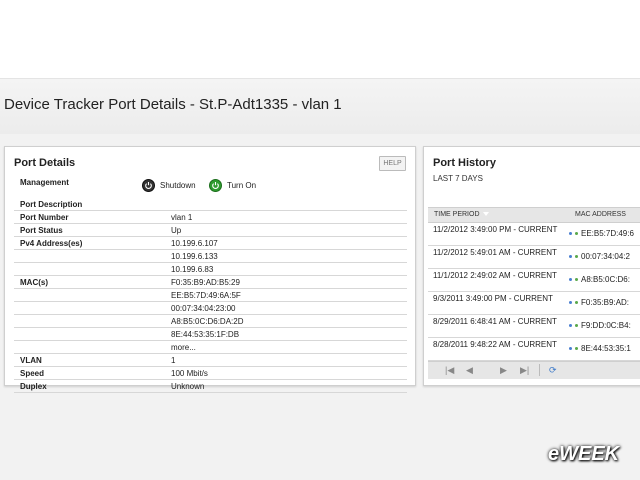  What do you see at coordinates (534, 370) in the screenshot?
I see `pagination-bar: |◀ ◀ ▶ ▶| ⟳` at bounding box center [534, 370].